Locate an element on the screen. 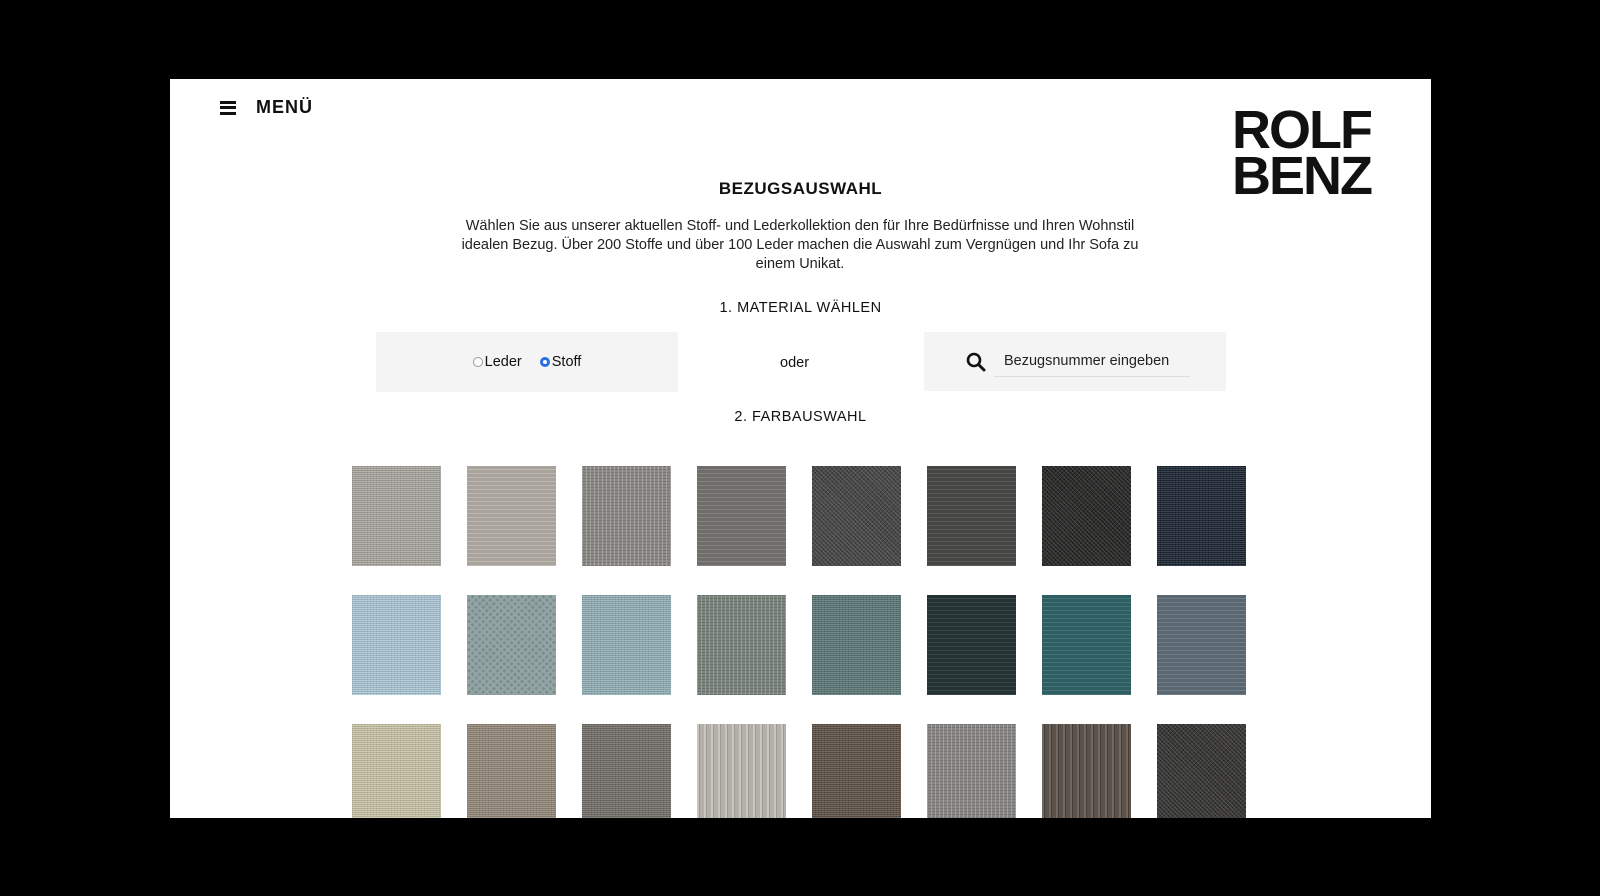 The height and width of the screenshot is (896, 1600). menu-button: MENÜ is located at coordinates (266, 107).